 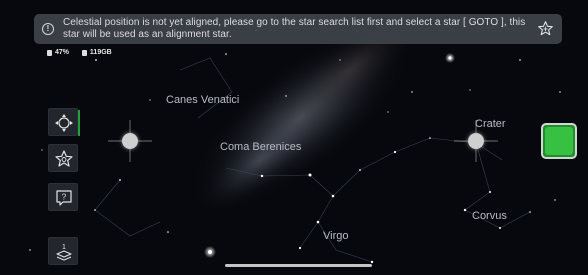 What do you see at coordinates (64, 247) in the screenshot?
I see `layers-badge: 1` at bounding box center [64, 247].